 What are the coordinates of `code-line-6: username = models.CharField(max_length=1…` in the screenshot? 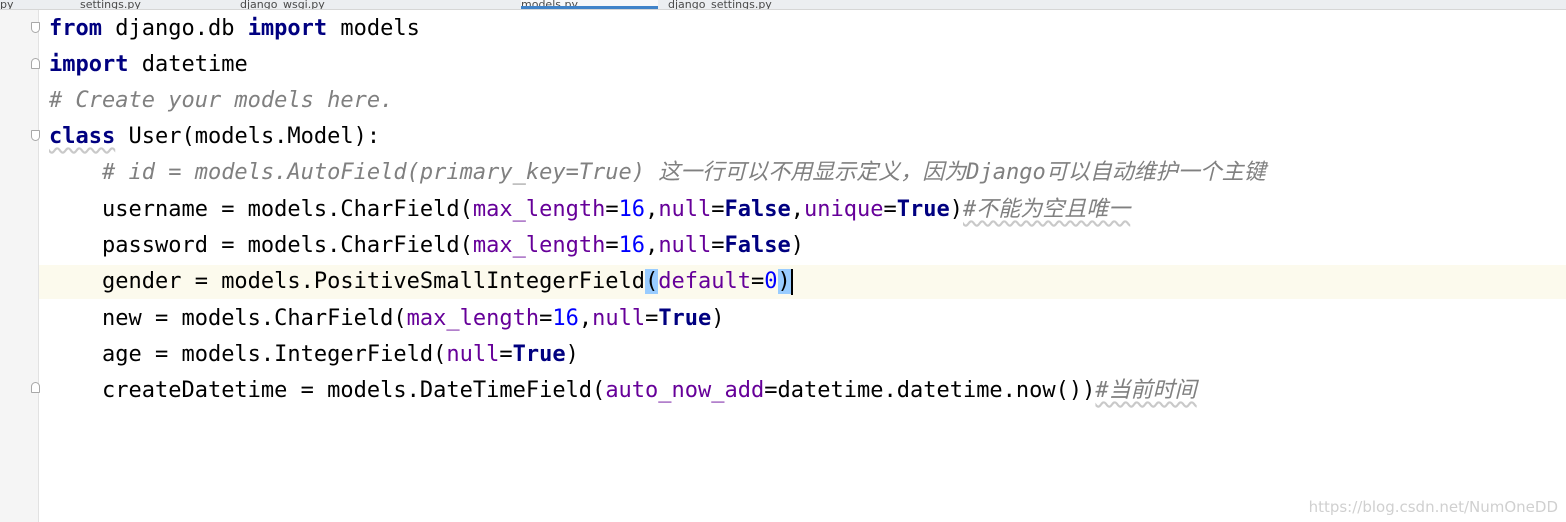 It's located at (589, 210).